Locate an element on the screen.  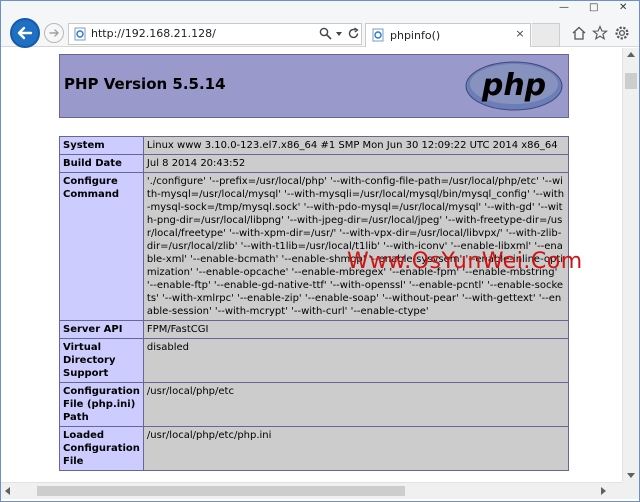
tab-phpinfo: phpinfo() × is located at coordinates (448, 35).